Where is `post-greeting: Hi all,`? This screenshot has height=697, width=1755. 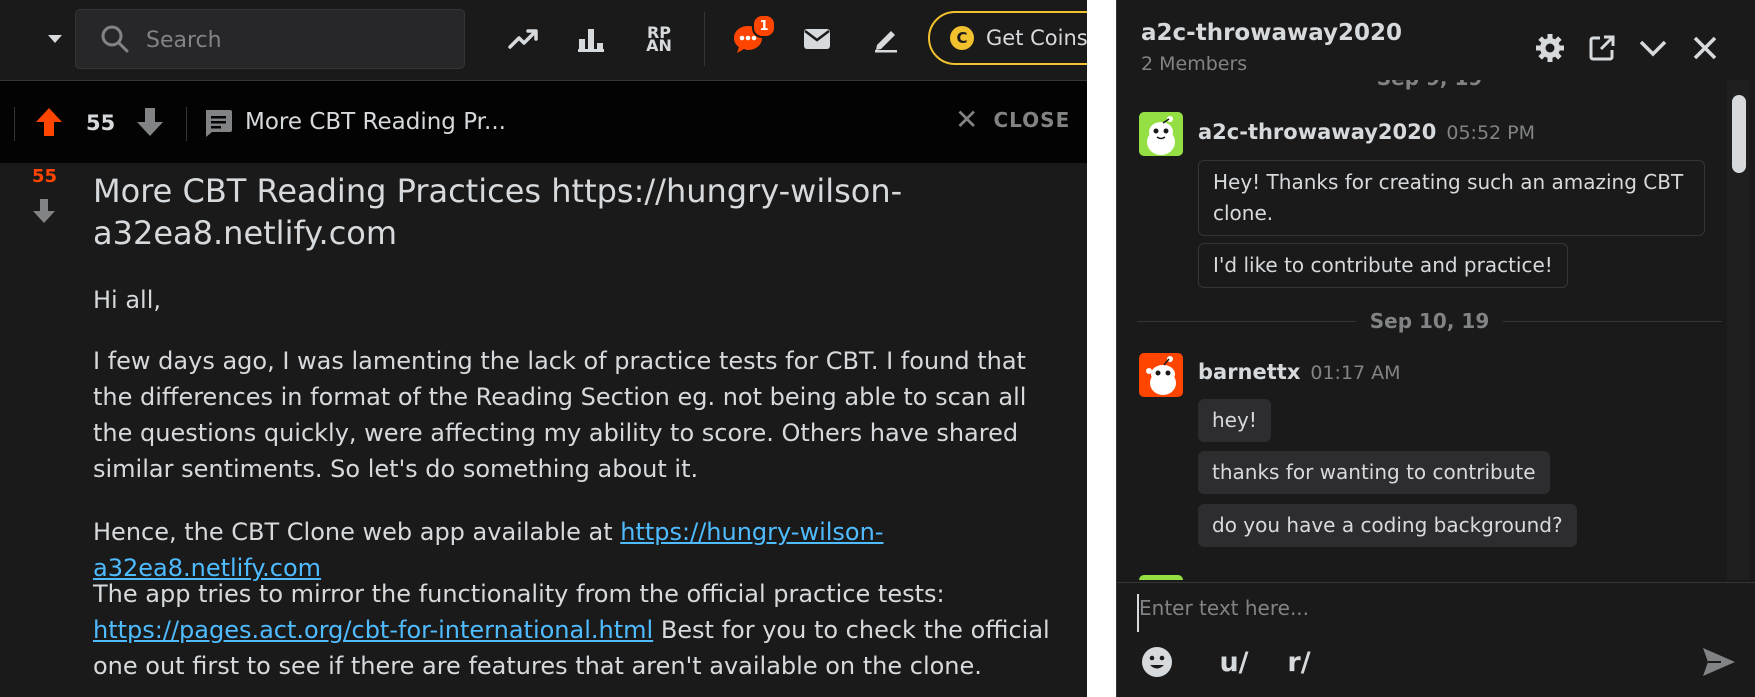
post-greeting: Hi all, is located at coordinates (127, 300).